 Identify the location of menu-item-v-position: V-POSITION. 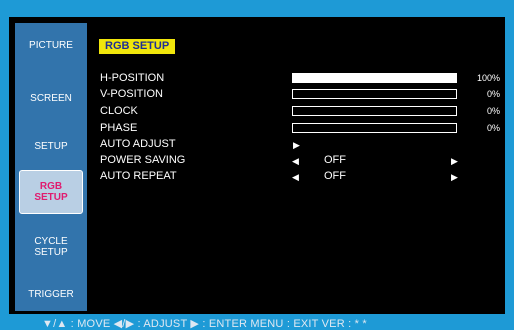
(131, 94).